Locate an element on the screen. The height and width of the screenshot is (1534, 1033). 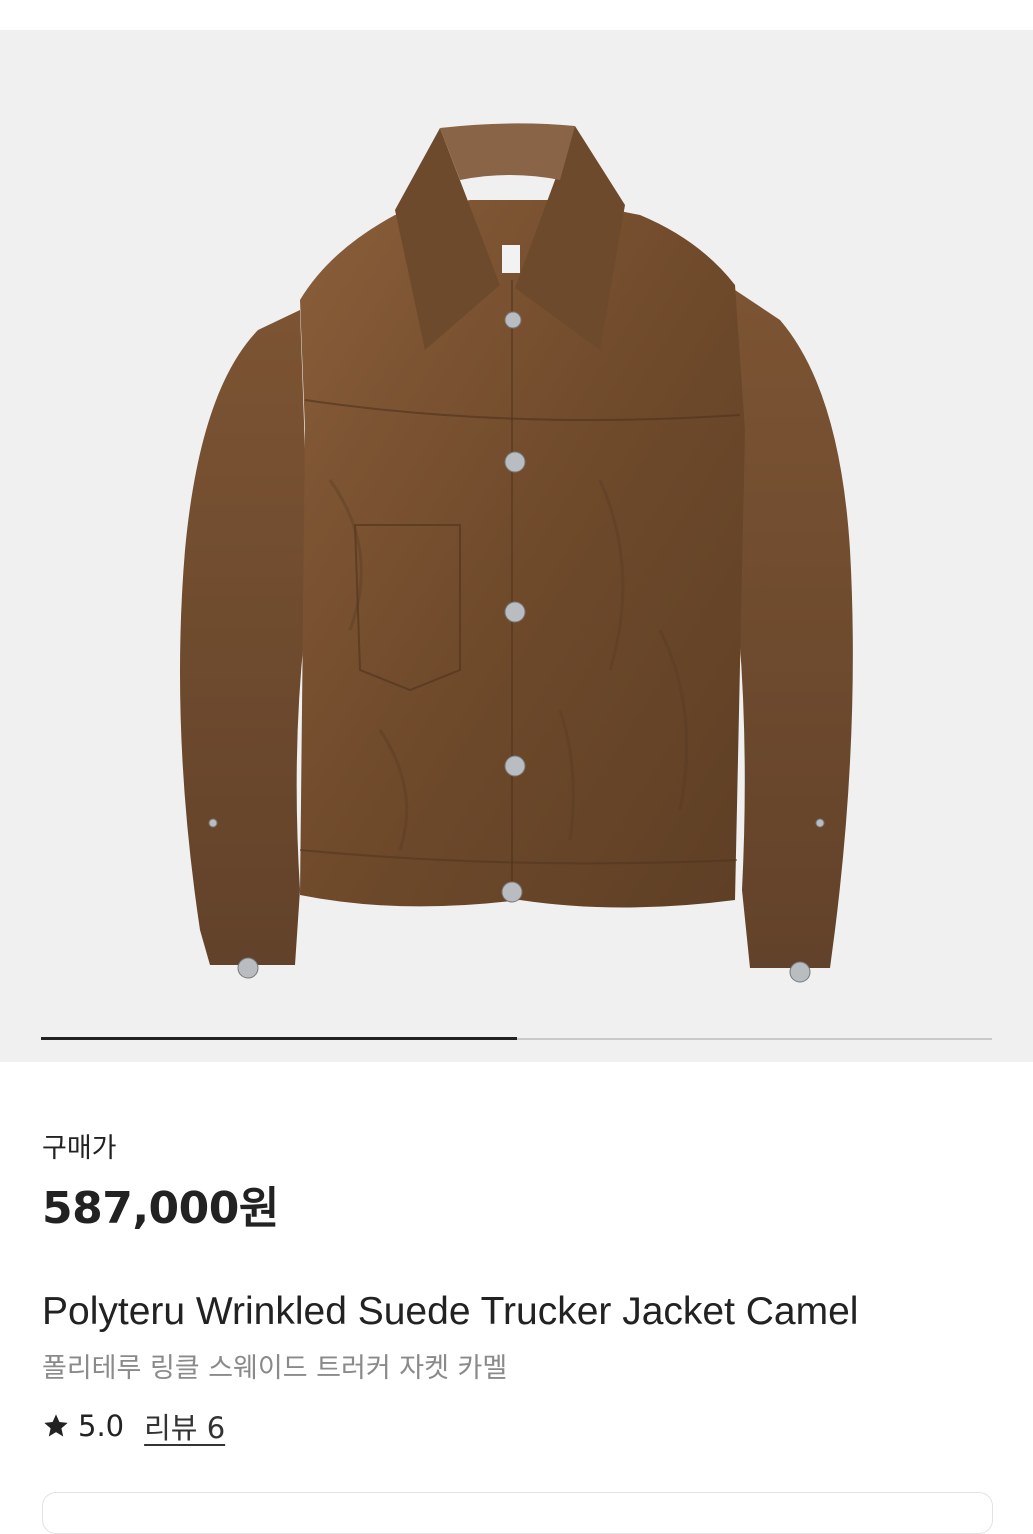
top-bar is located at coordinates (516, 15).